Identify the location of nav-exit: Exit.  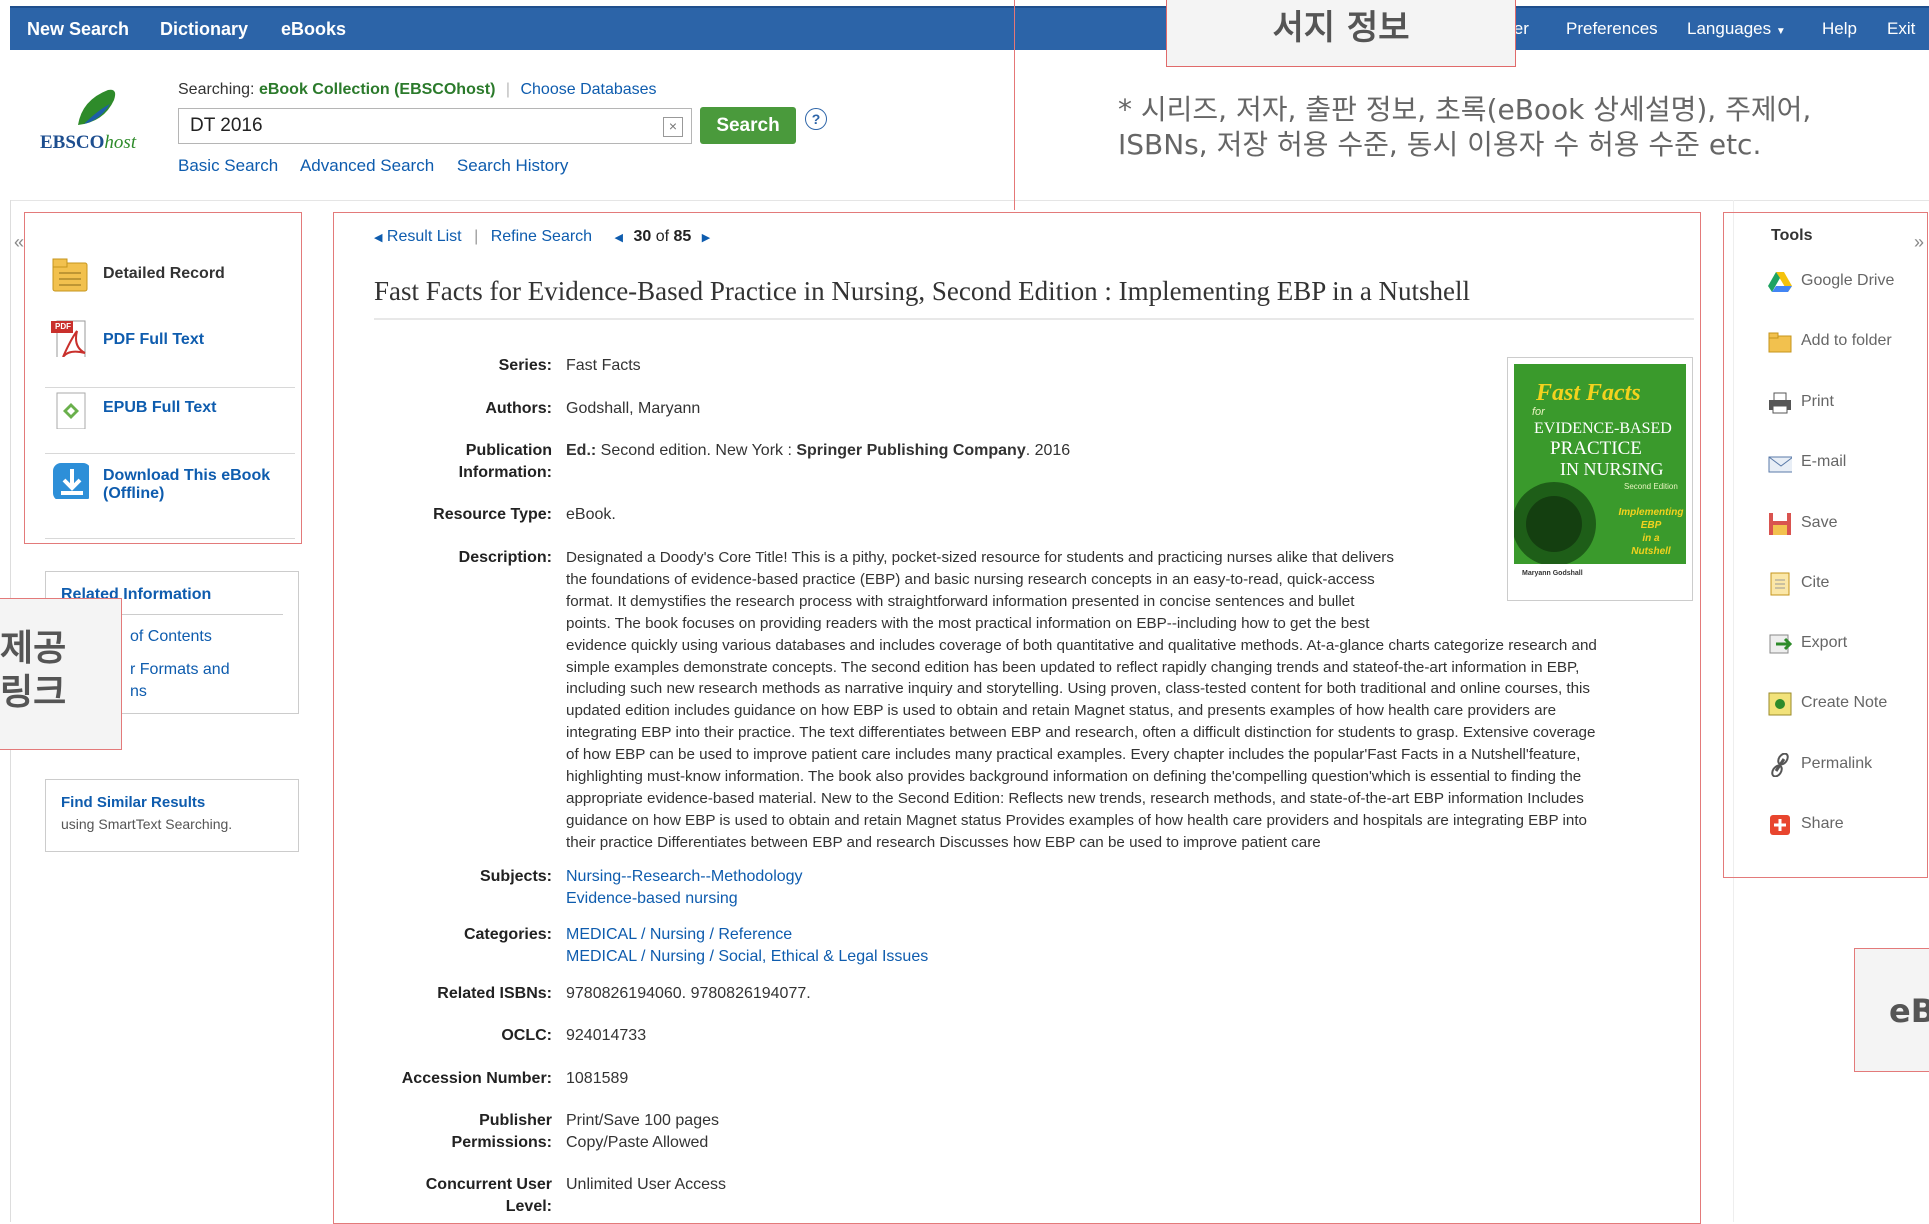
(1901, 29).